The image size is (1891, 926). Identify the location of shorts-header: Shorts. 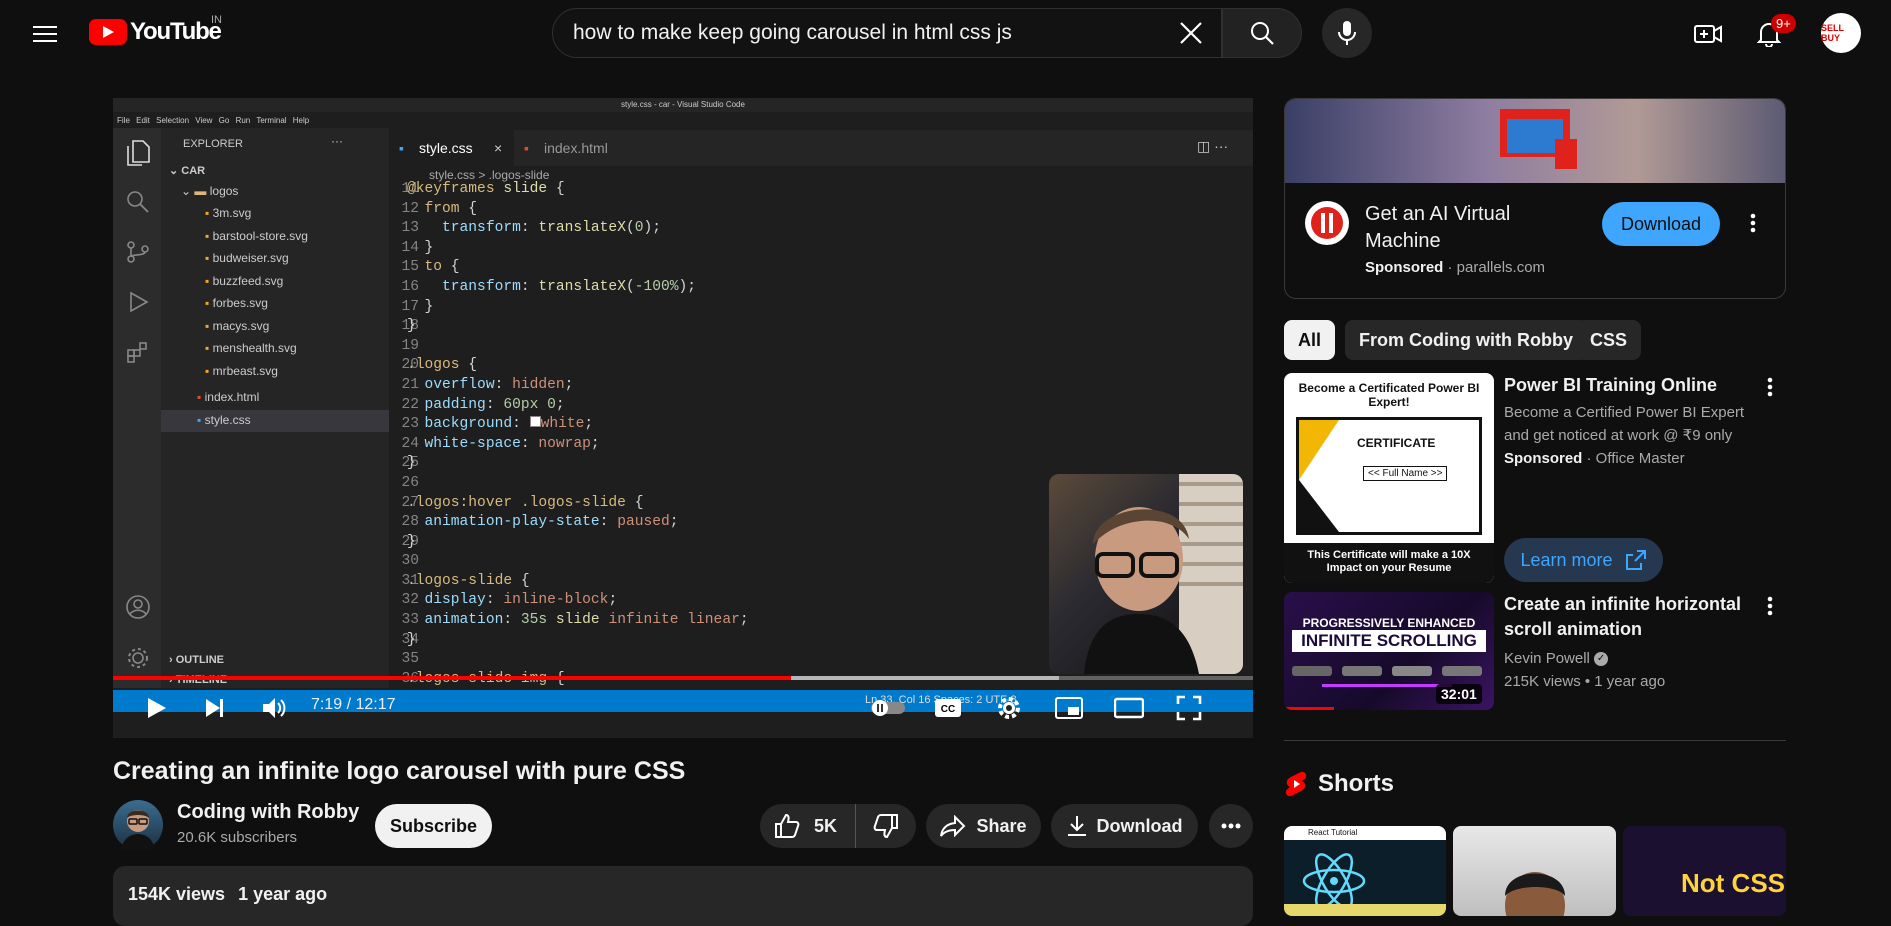
(1339, 784).